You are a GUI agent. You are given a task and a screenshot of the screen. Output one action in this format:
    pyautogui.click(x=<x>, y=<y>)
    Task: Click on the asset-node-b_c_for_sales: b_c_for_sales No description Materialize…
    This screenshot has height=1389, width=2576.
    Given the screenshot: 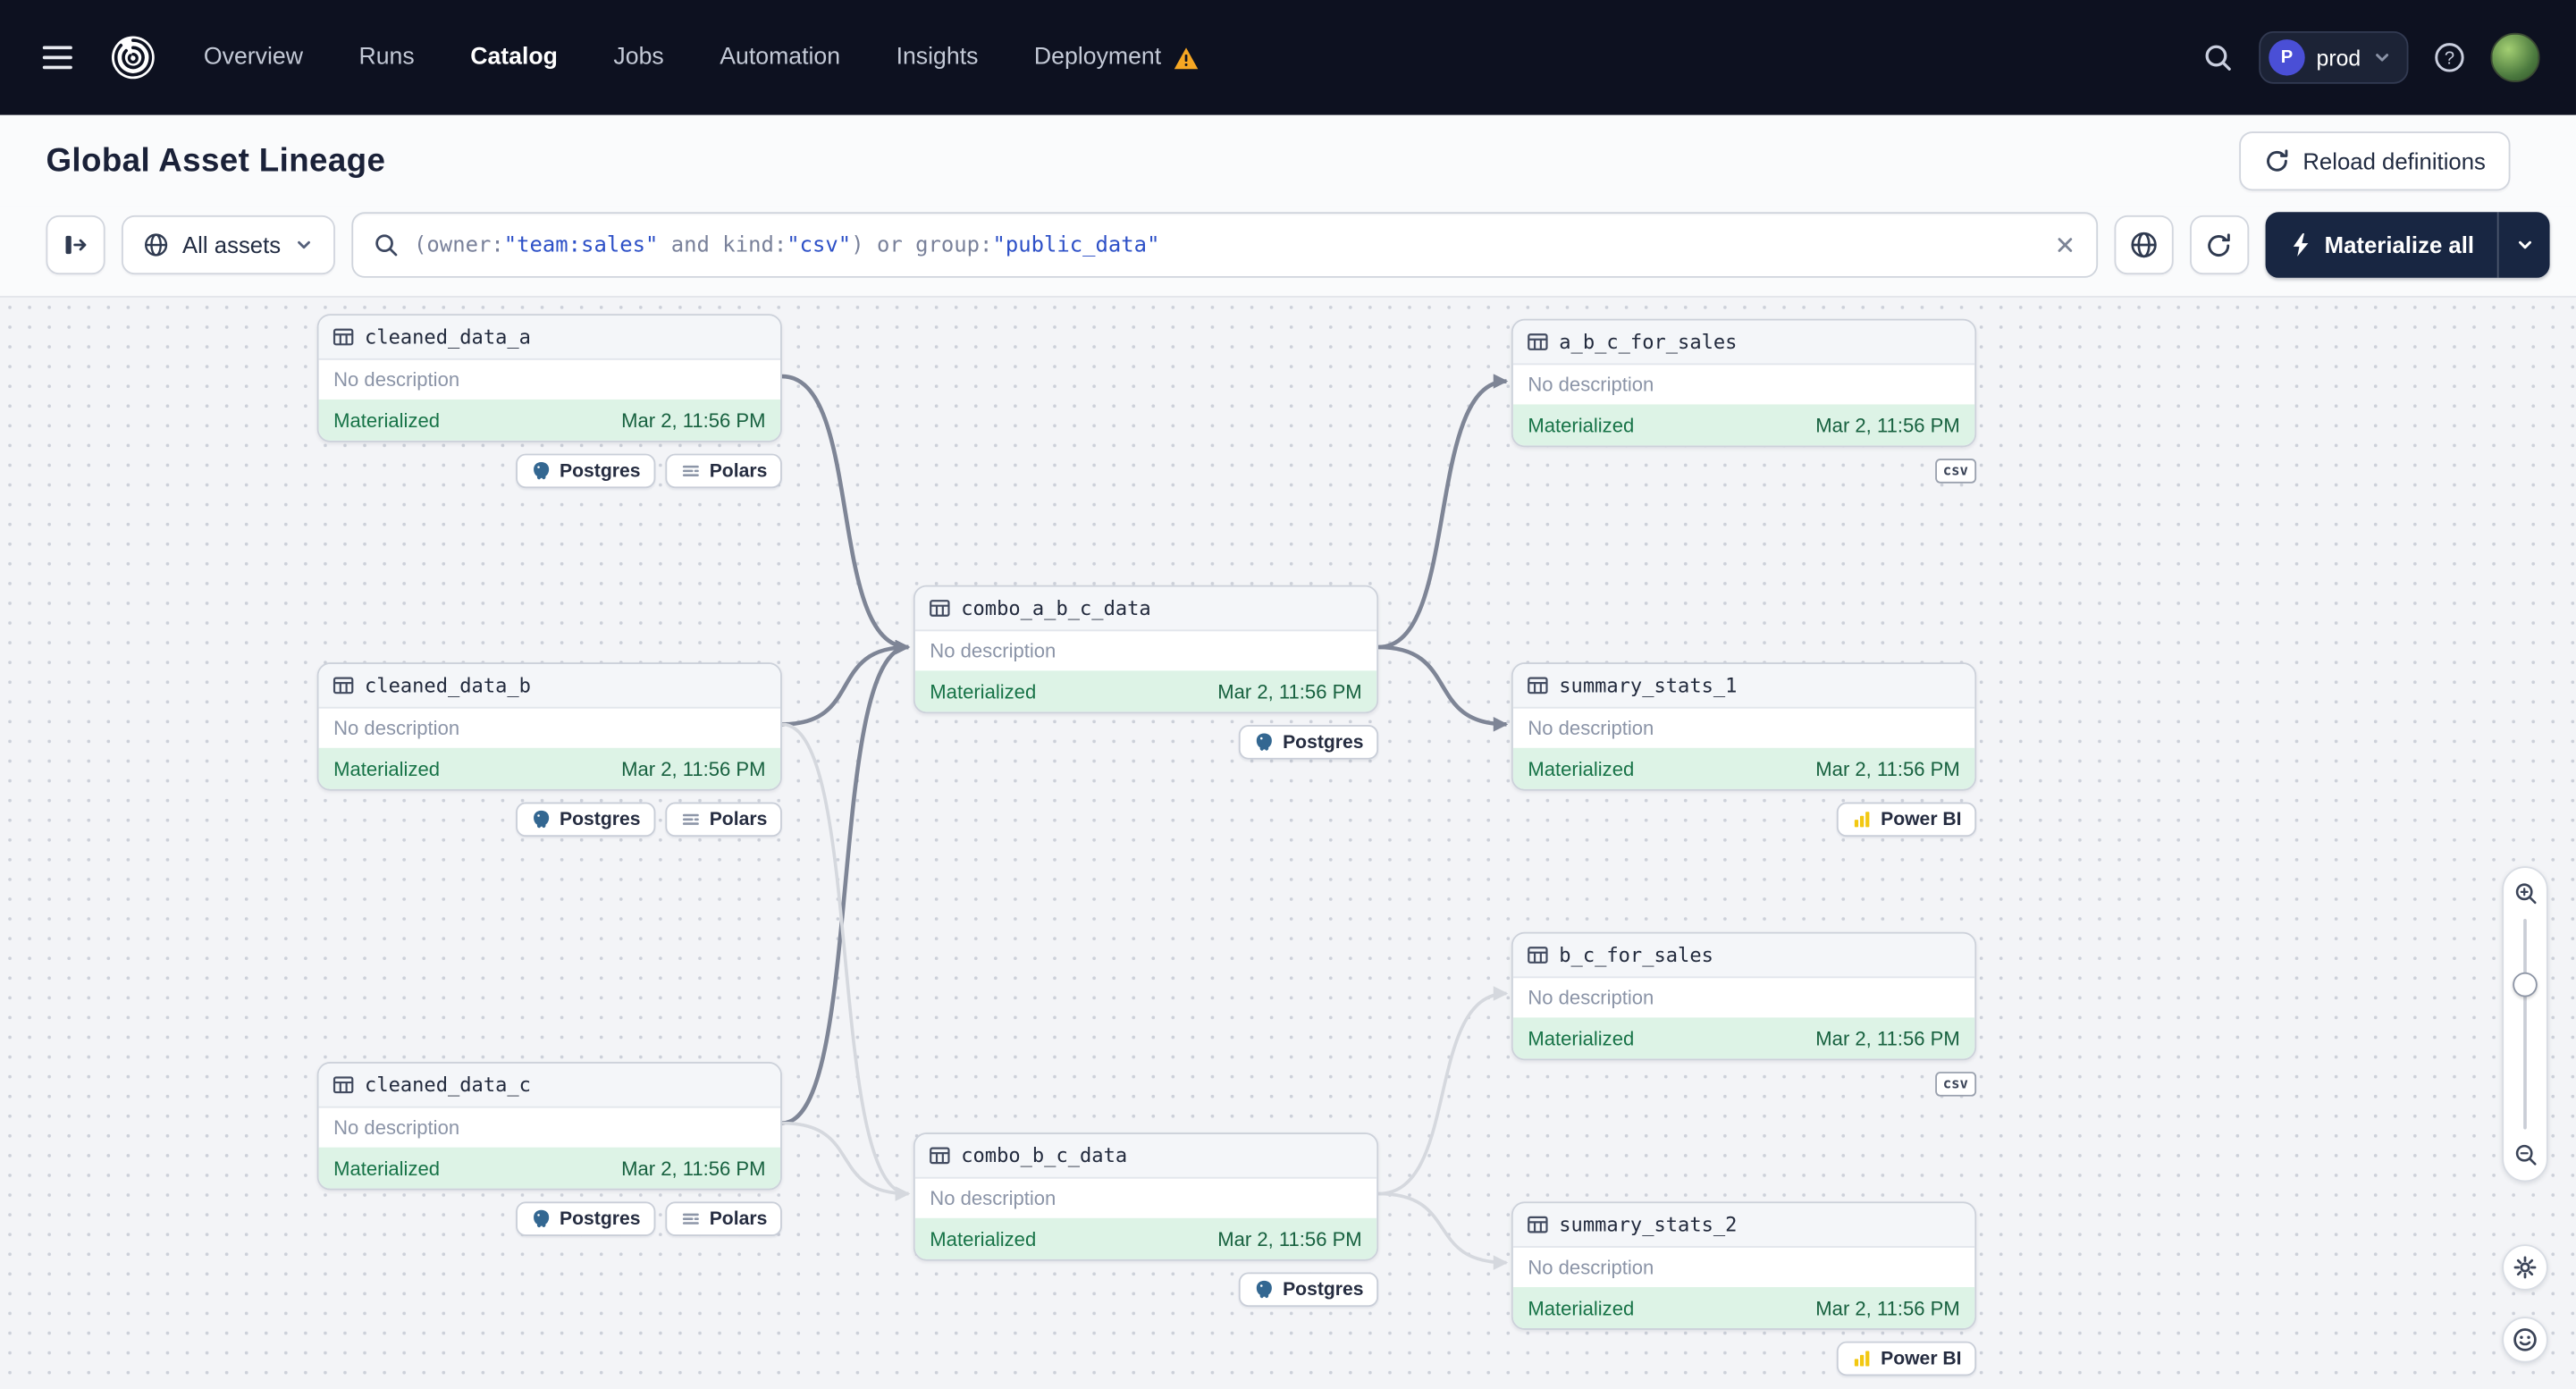 What is the action you would take?
    pyautogui.click(x=1744, y=1014)
    